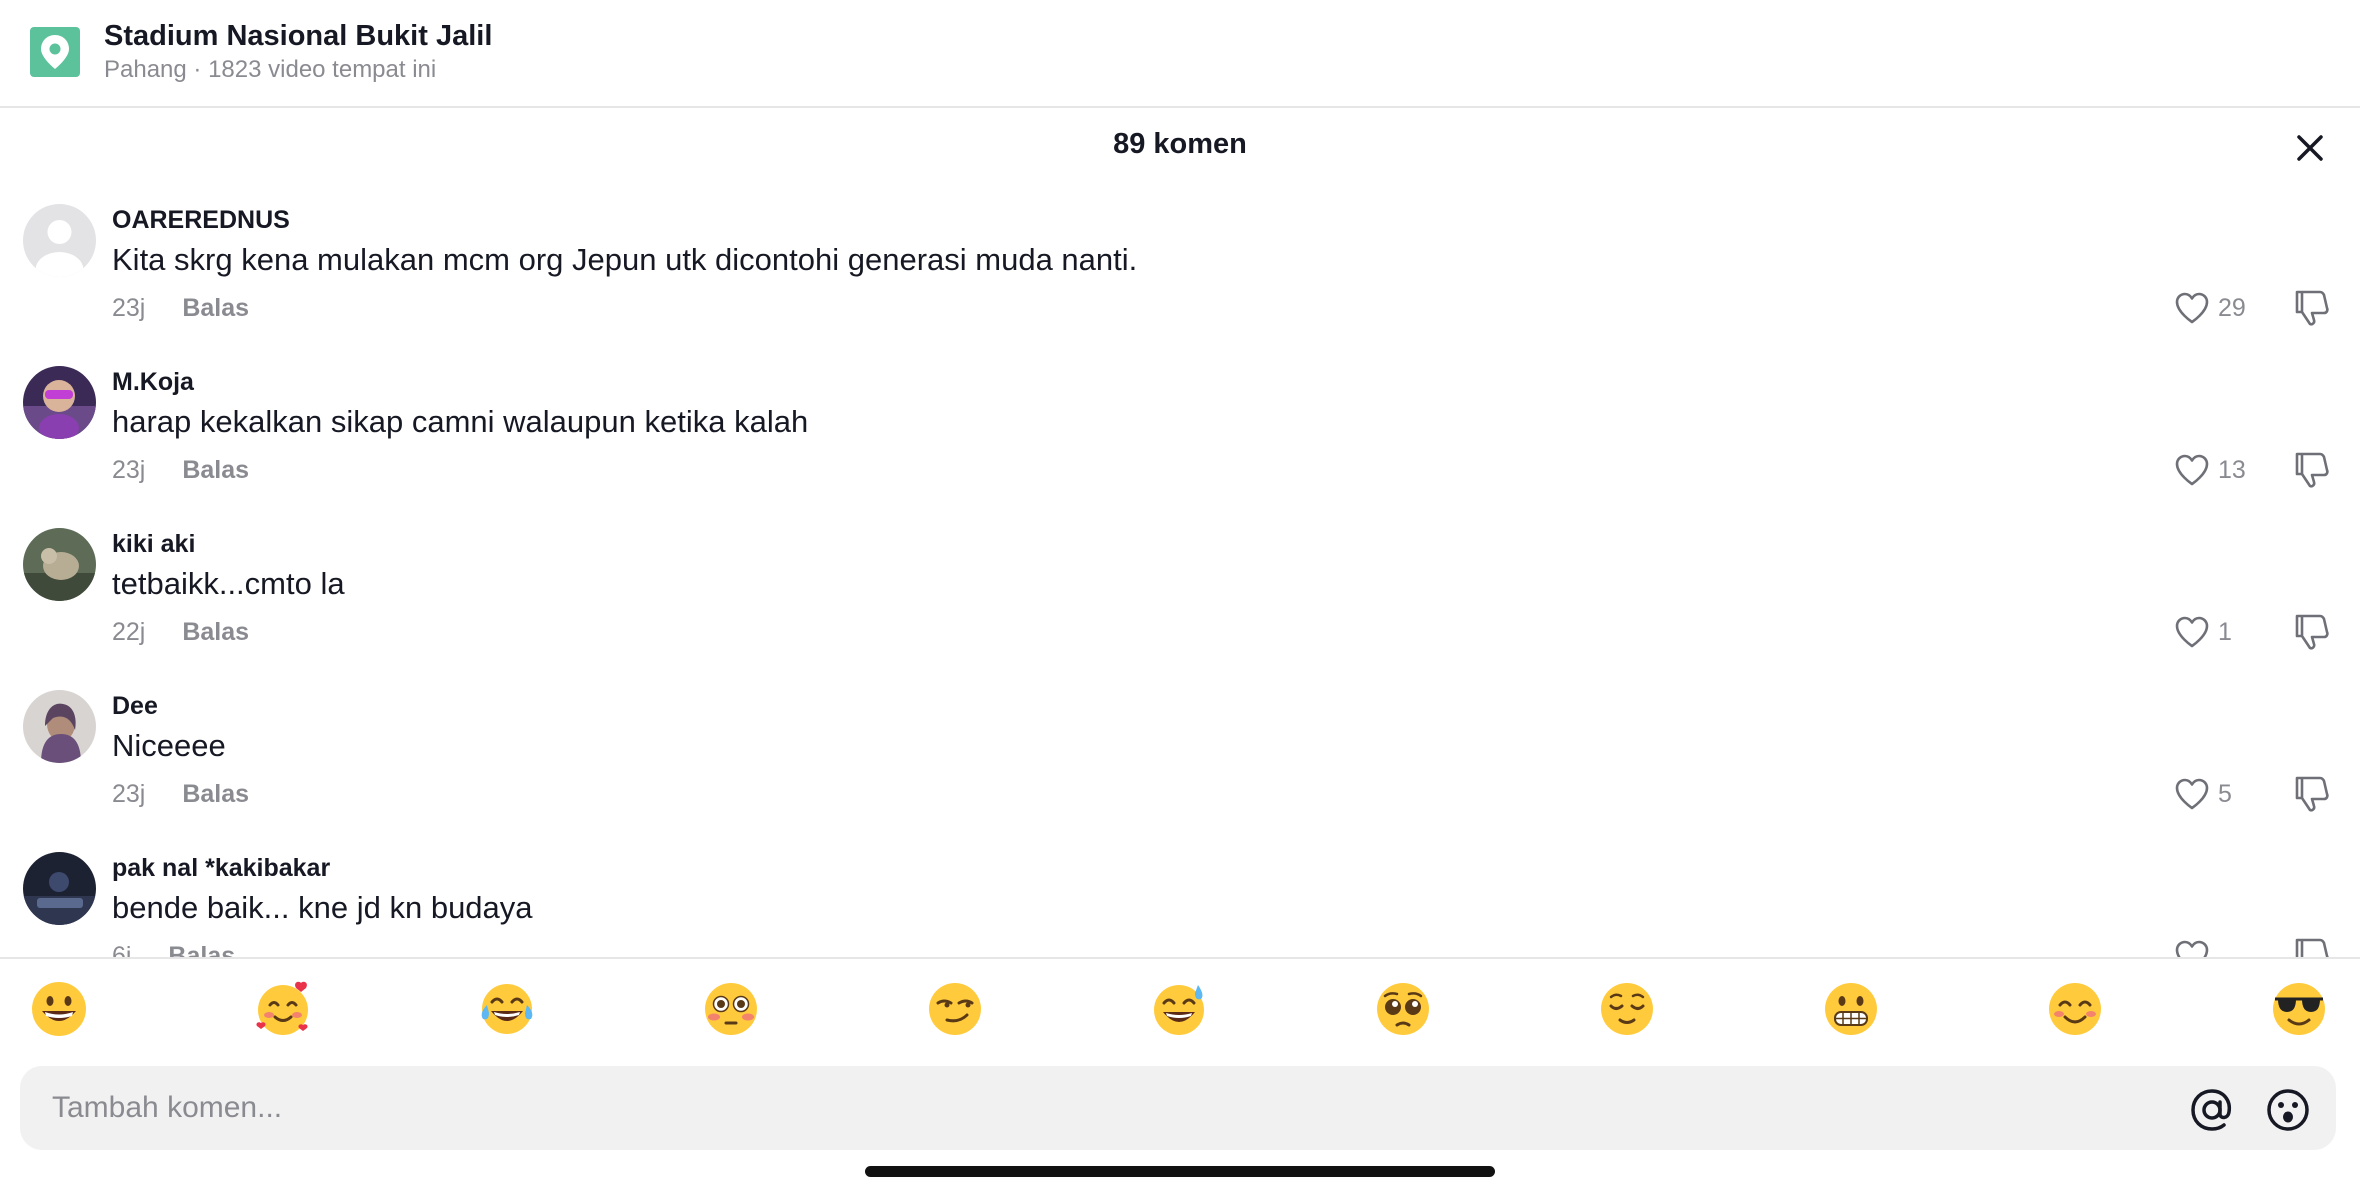 This screenshot has width=2360, height=1194. I want to click on smirking-face-icon, so click(955, 1009).